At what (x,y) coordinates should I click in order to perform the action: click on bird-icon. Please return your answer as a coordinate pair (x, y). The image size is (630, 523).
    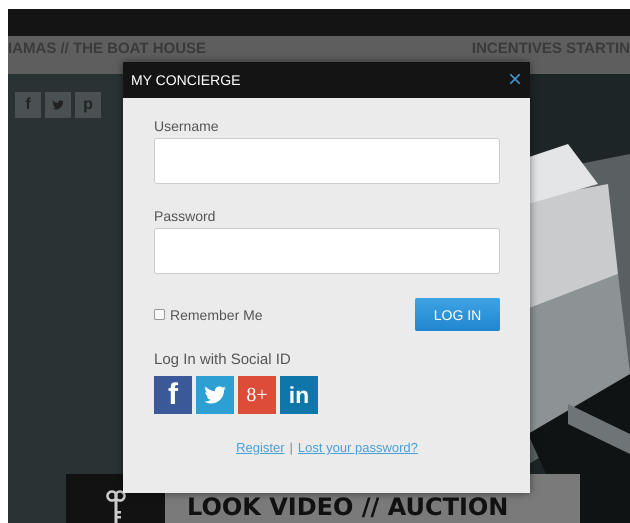
    Looking at the image, I should click on (58, 105).